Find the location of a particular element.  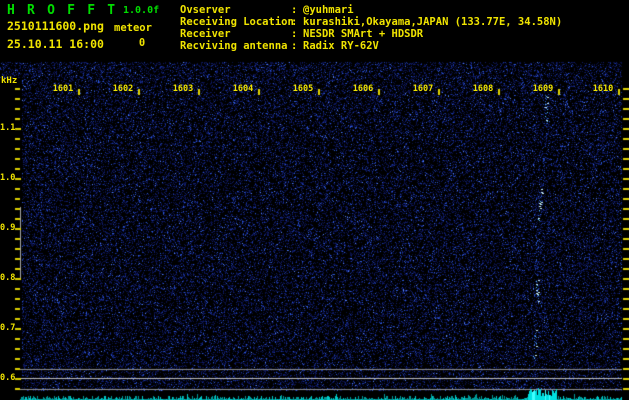

time-tick-label: 1603 is located at coordinates (183, 89).